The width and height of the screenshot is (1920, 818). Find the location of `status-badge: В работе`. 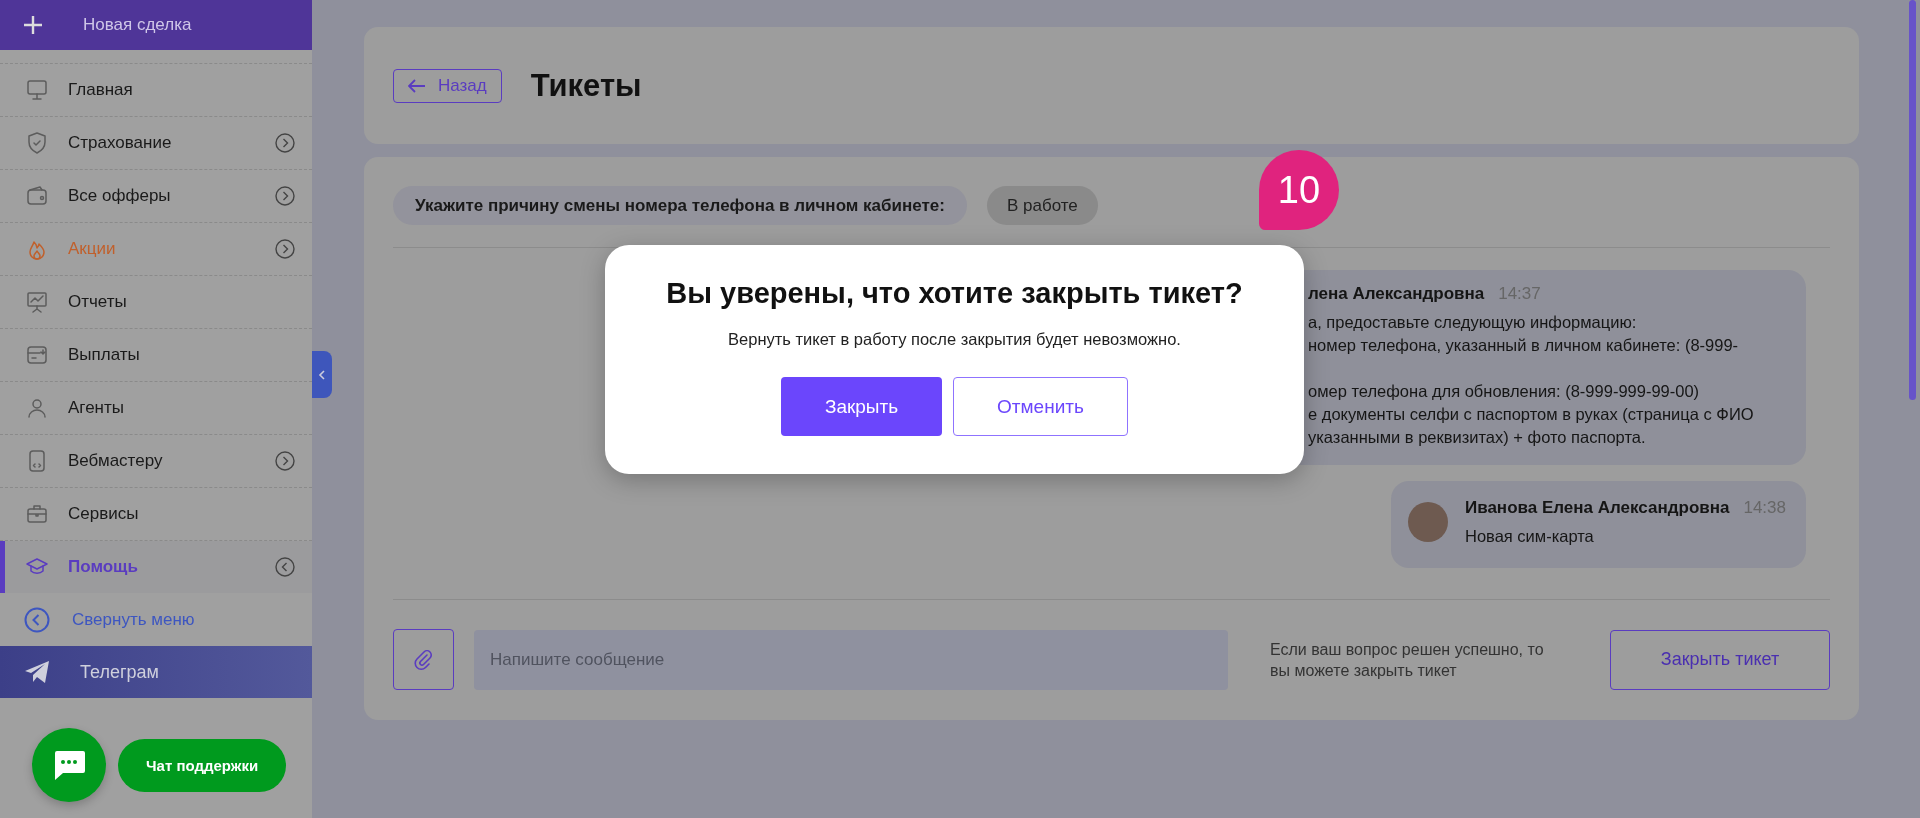

status-badge: В работе is located at coordinates (1042, 205).